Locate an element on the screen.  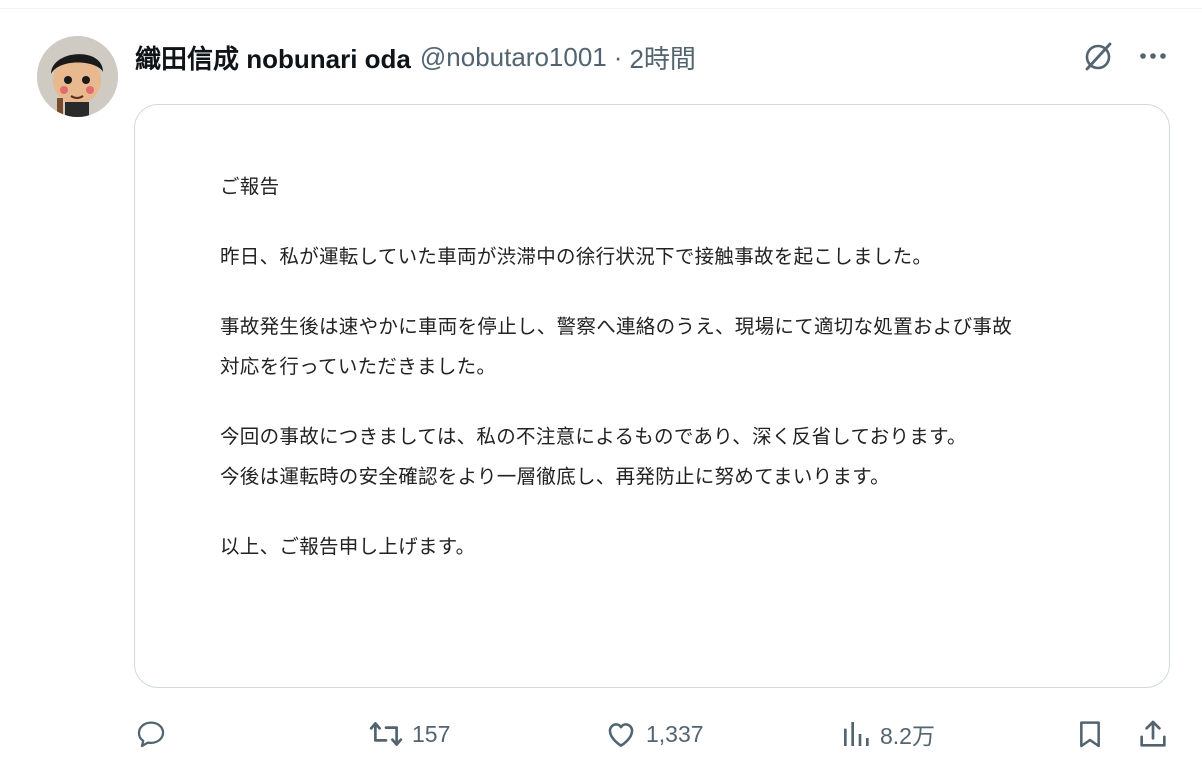
profile-avatar-icon is located at coordinates (77, 76).